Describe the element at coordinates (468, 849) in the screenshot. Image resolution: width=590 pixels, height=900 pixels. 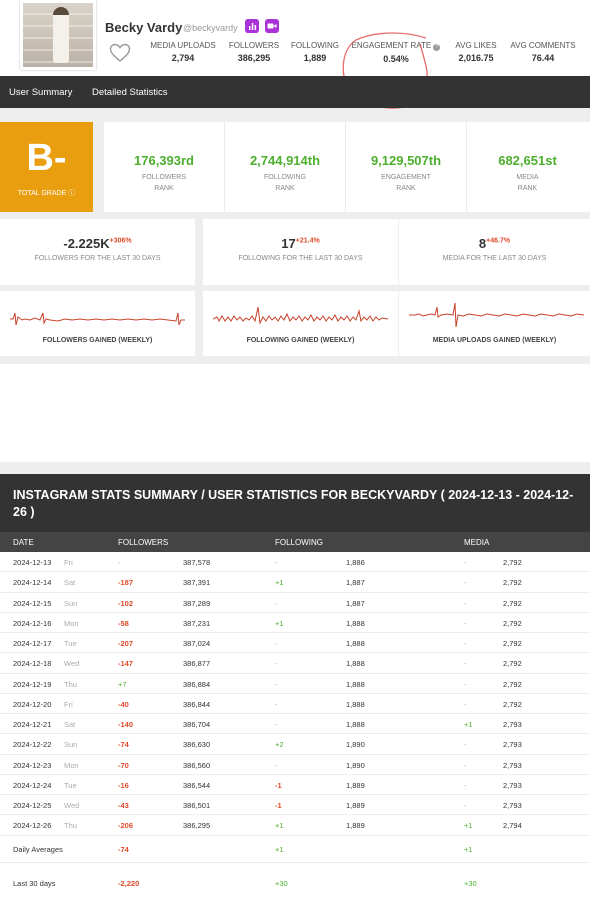
I see `daily-averages-media: +1` at that location.